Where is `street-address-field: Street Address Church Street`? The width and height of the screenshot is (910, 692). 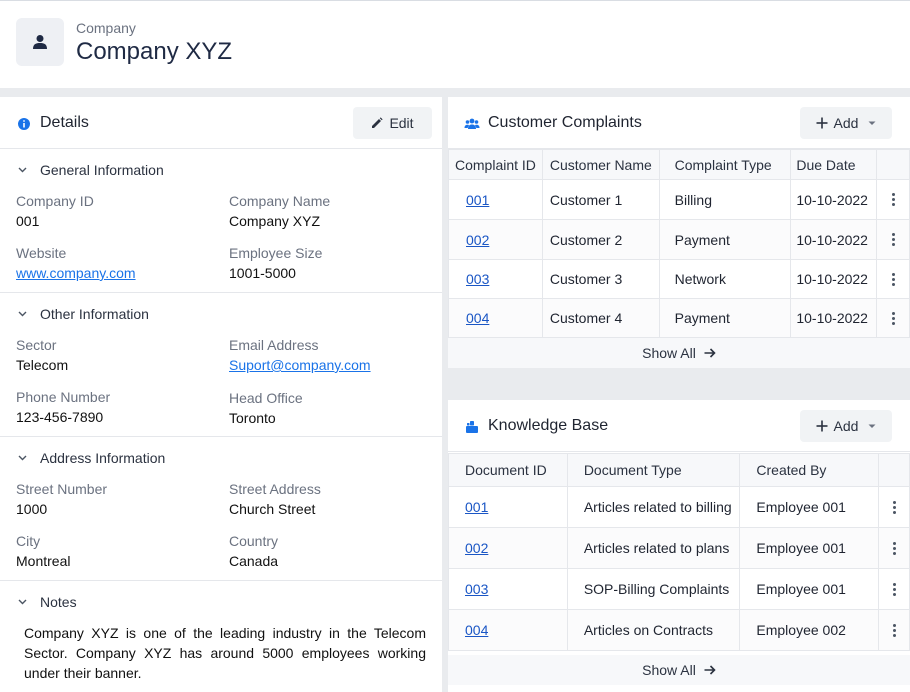
street-address-field: Street Address Church Street is located at coordinates (275, 499).